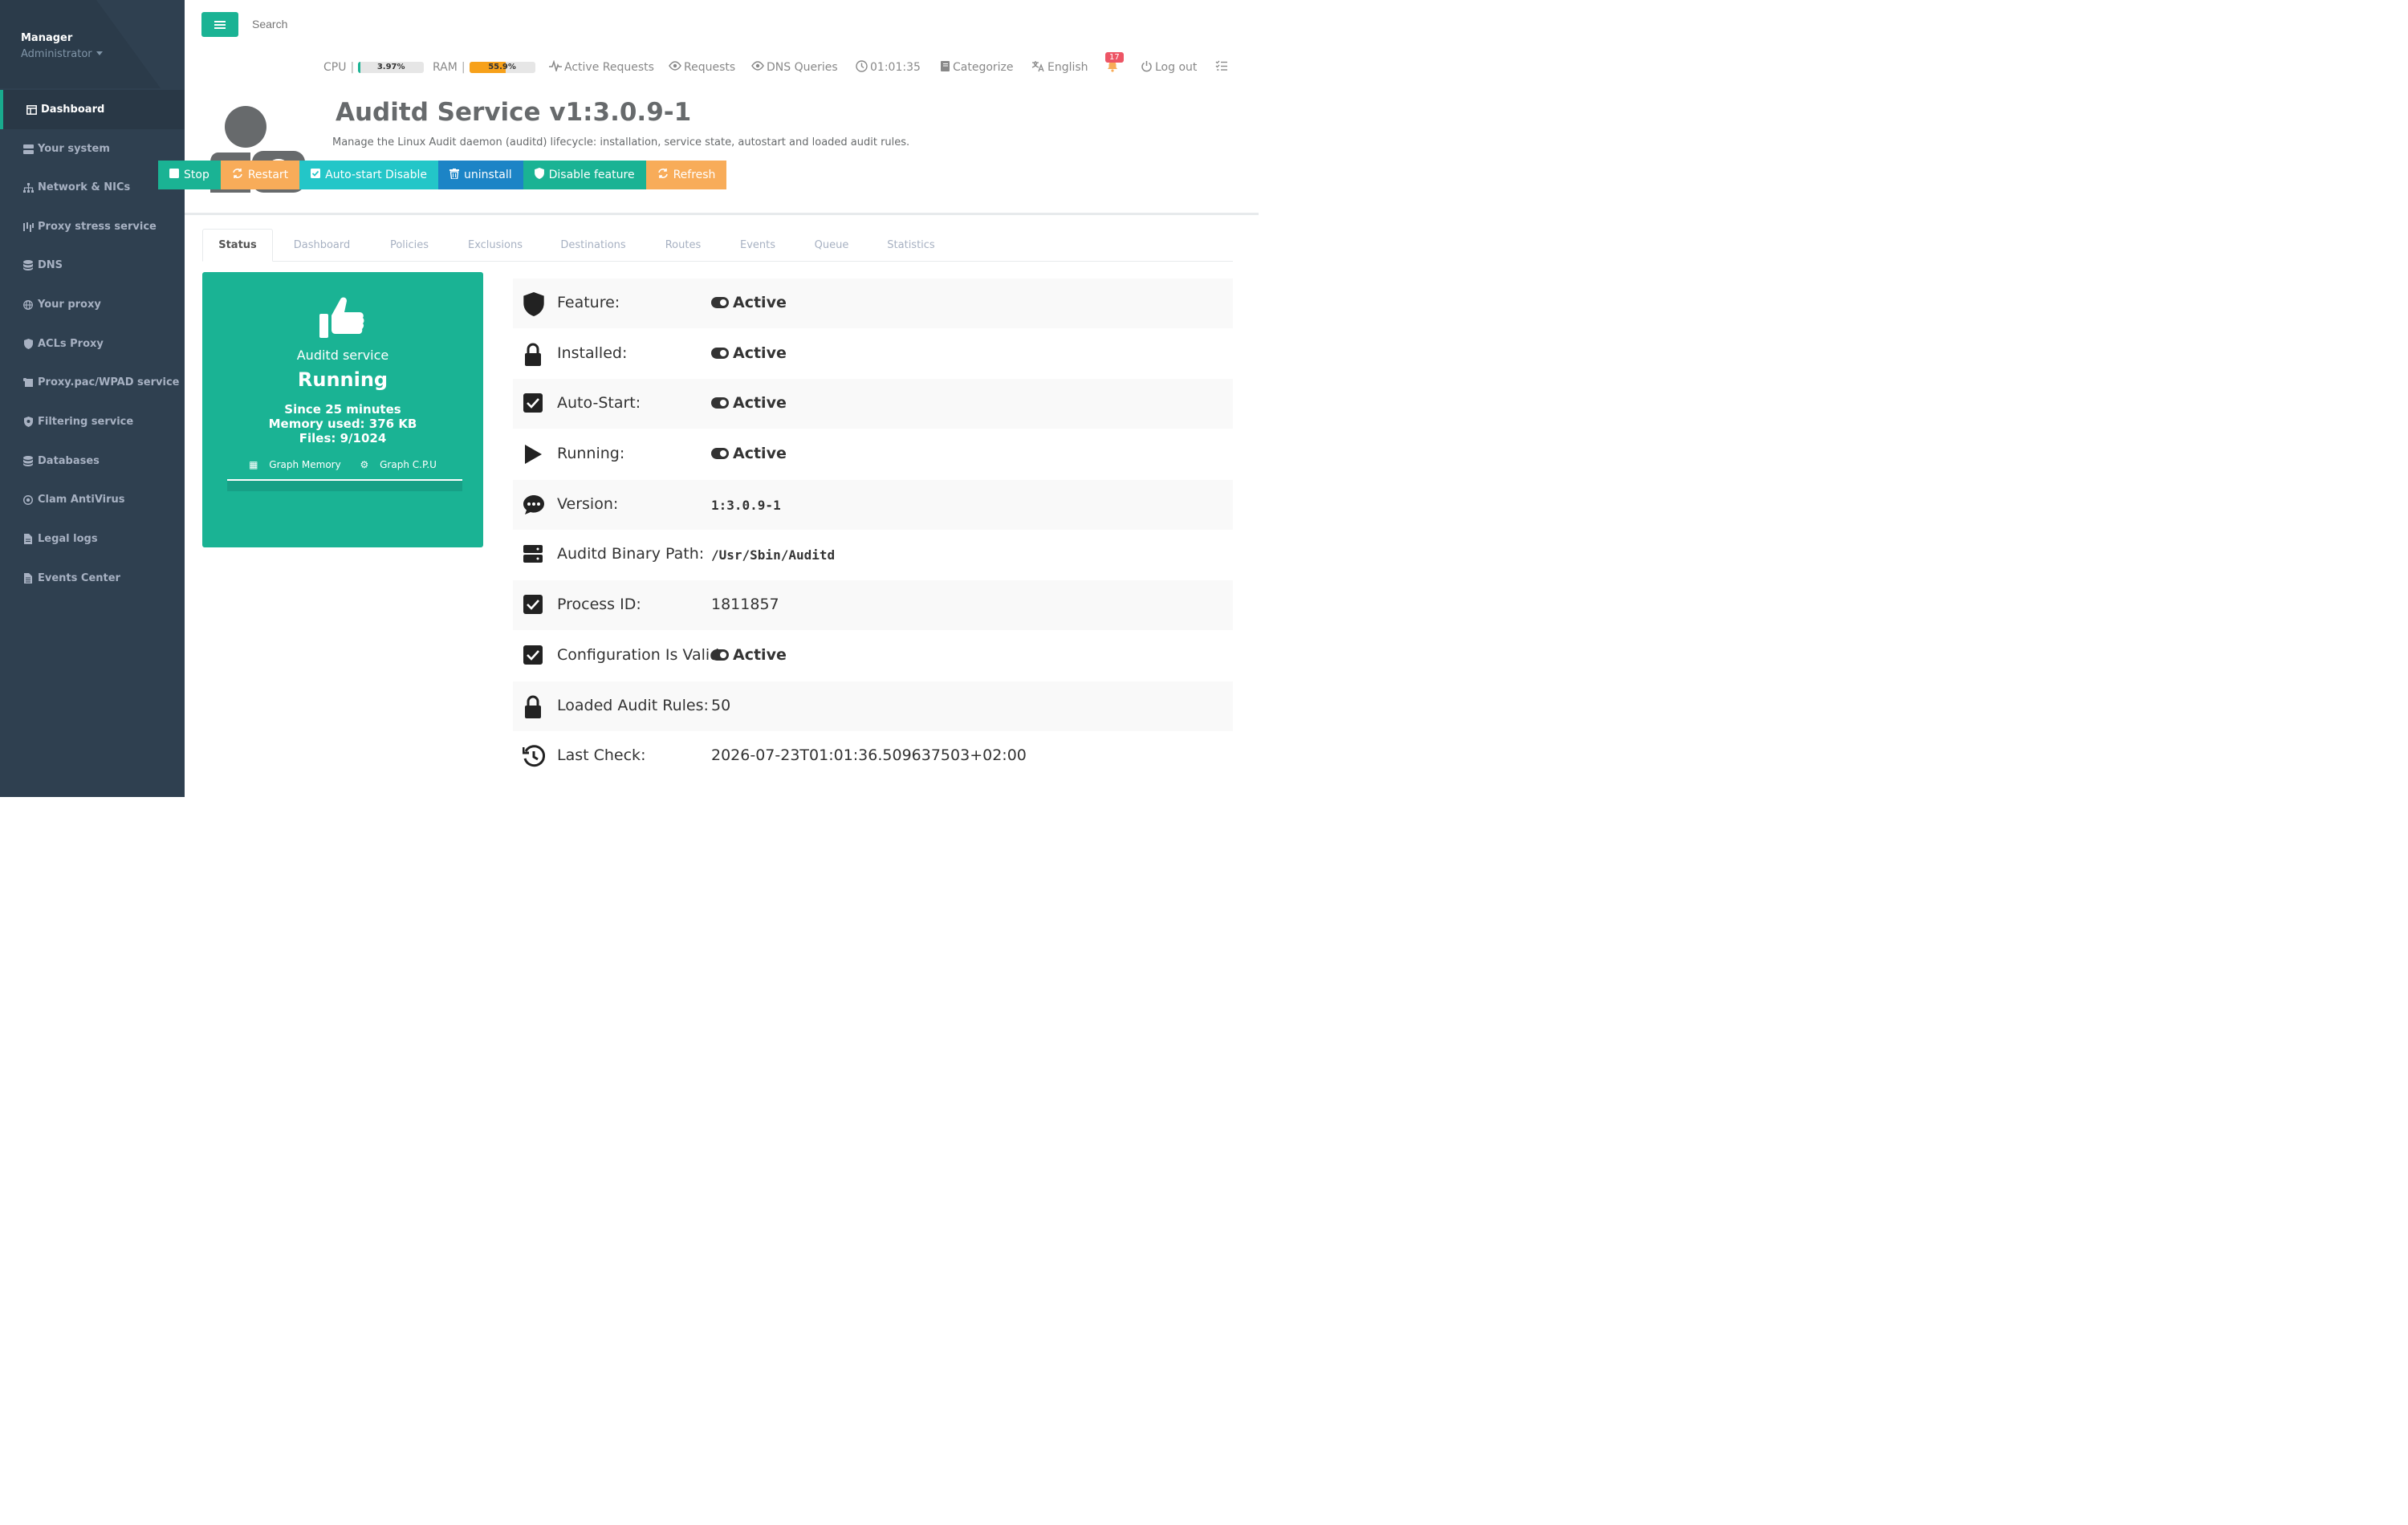 Image resolution: width=2408 pixels, height=1525 pixels. I want to click on globe-icon, so click(28, 305).